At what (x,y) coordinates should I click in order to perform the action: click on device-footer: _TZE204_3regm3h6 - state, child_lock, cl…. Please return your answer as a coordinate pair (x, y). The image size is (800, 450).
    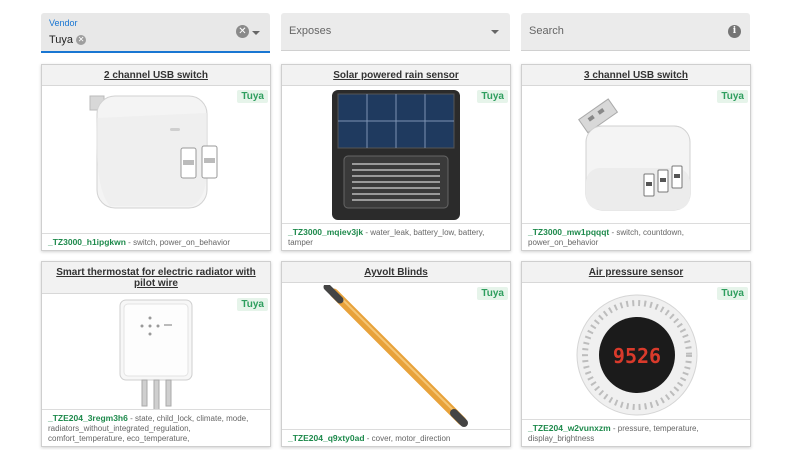
    Looking at the image, I should click on (156, 427).